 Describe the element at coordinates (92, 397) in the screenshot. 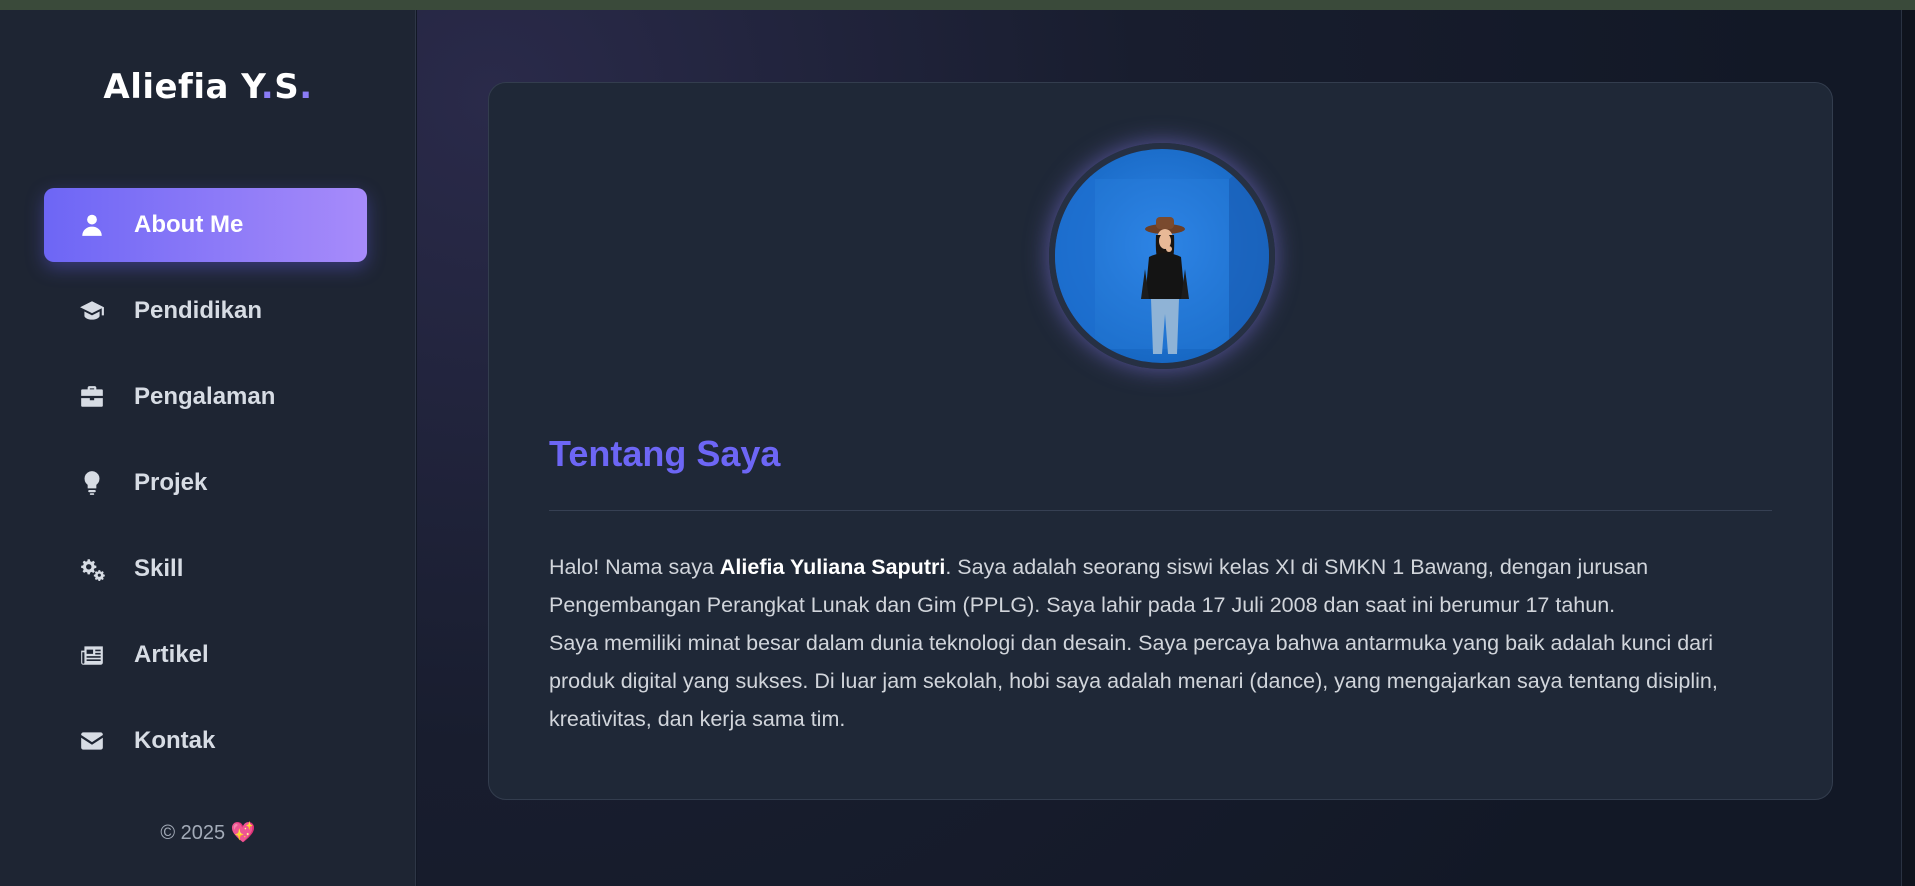

I see `briefcase-icon` at that location.